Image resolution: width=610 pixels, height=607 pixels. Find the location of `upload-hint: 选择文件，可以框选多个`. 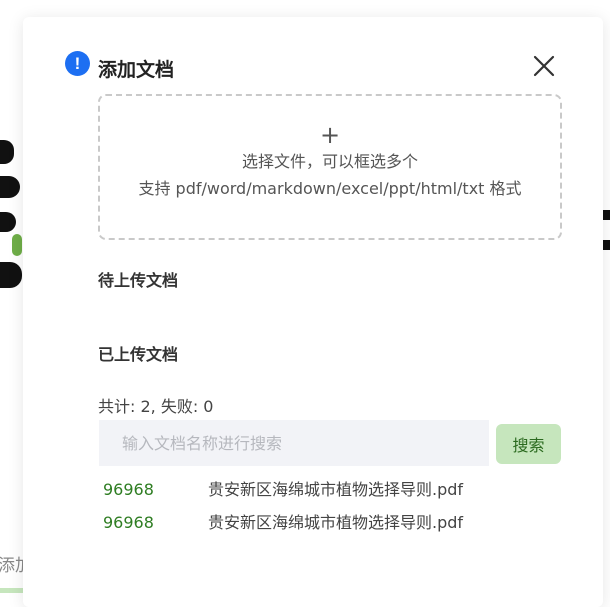

upload-hint: 选择文件，可以框选多个 is located at coordinates (329, 161).